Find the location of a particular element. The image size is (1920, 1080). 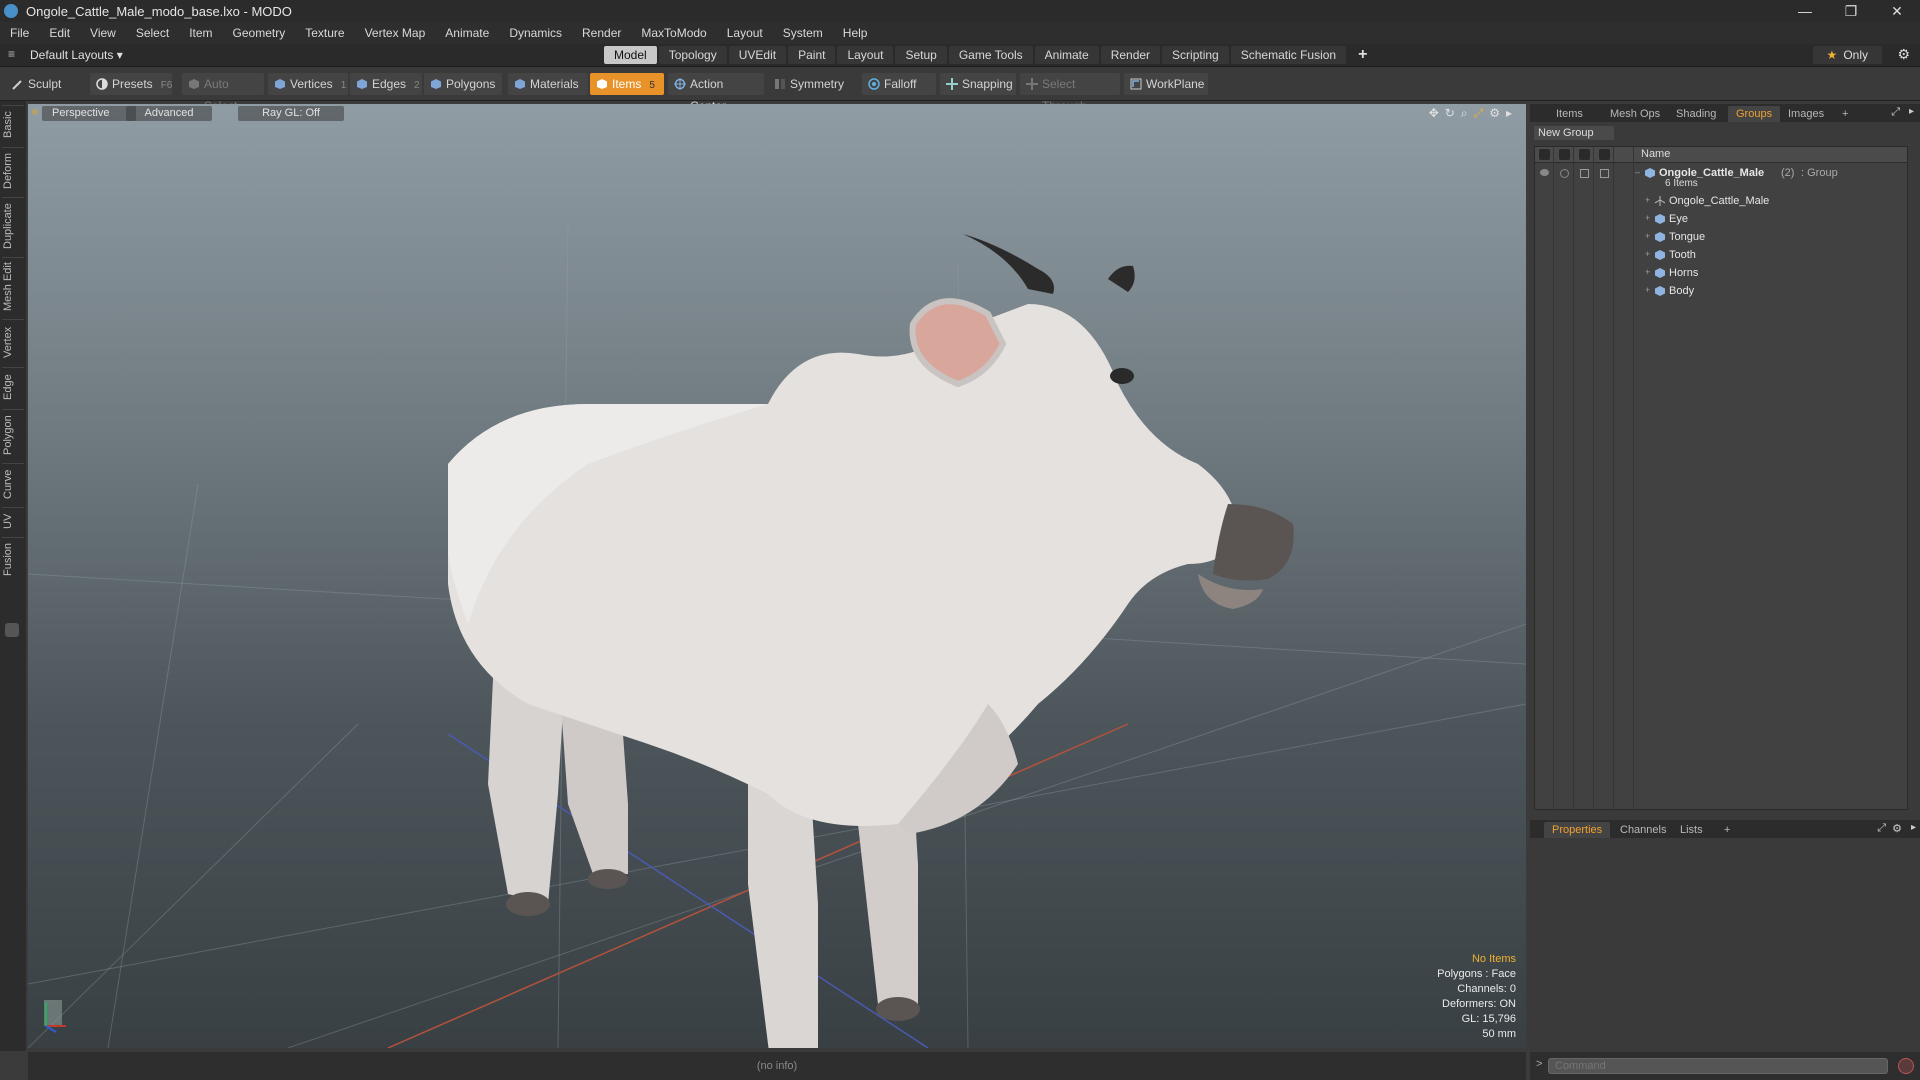

workplane-button: WorkPlane is located at coordinates (1166, 84).